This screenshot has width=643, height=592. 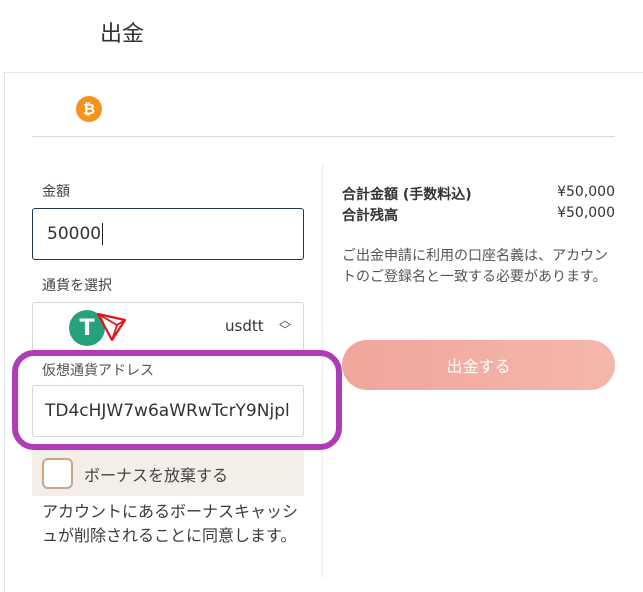 I want to click on total-balance-label: 合計残高, so click(x=370, y=216).